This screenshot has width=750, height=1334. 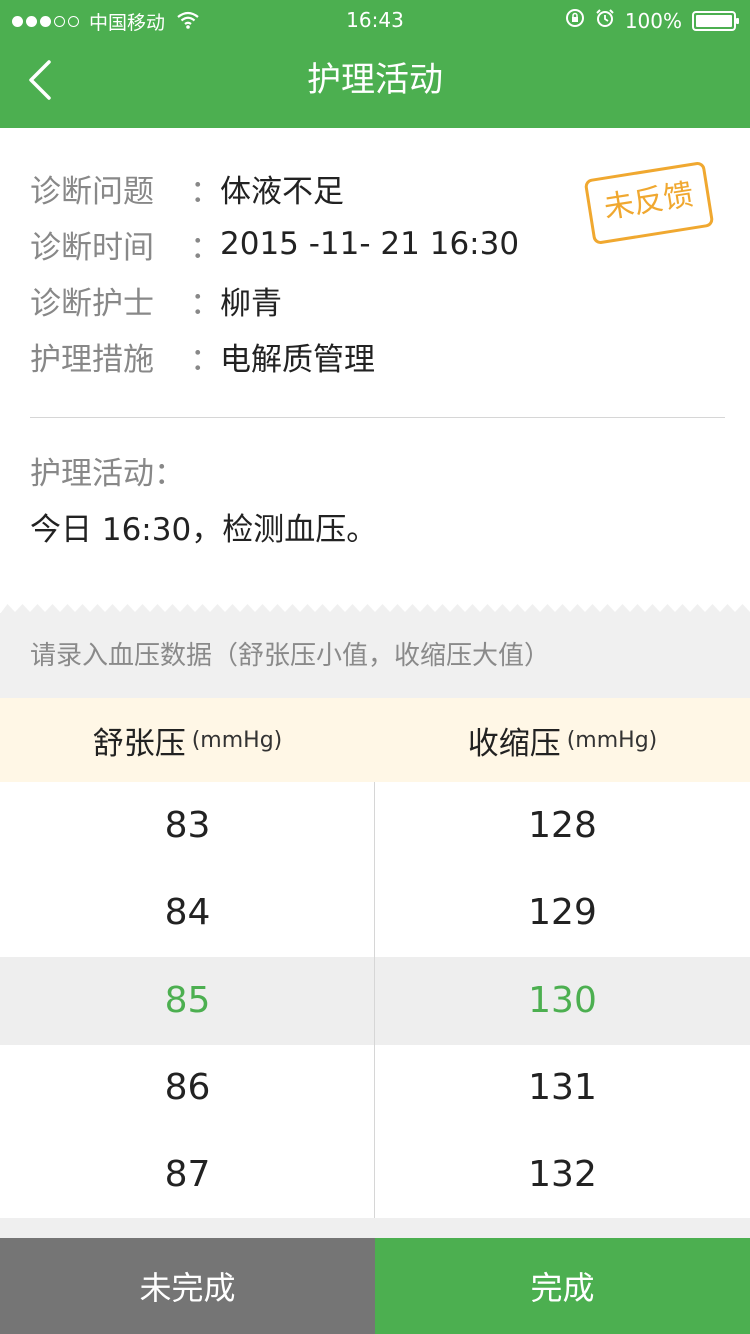 I want to click on activity-label: 护理活动：, so click(x=107, y=474).